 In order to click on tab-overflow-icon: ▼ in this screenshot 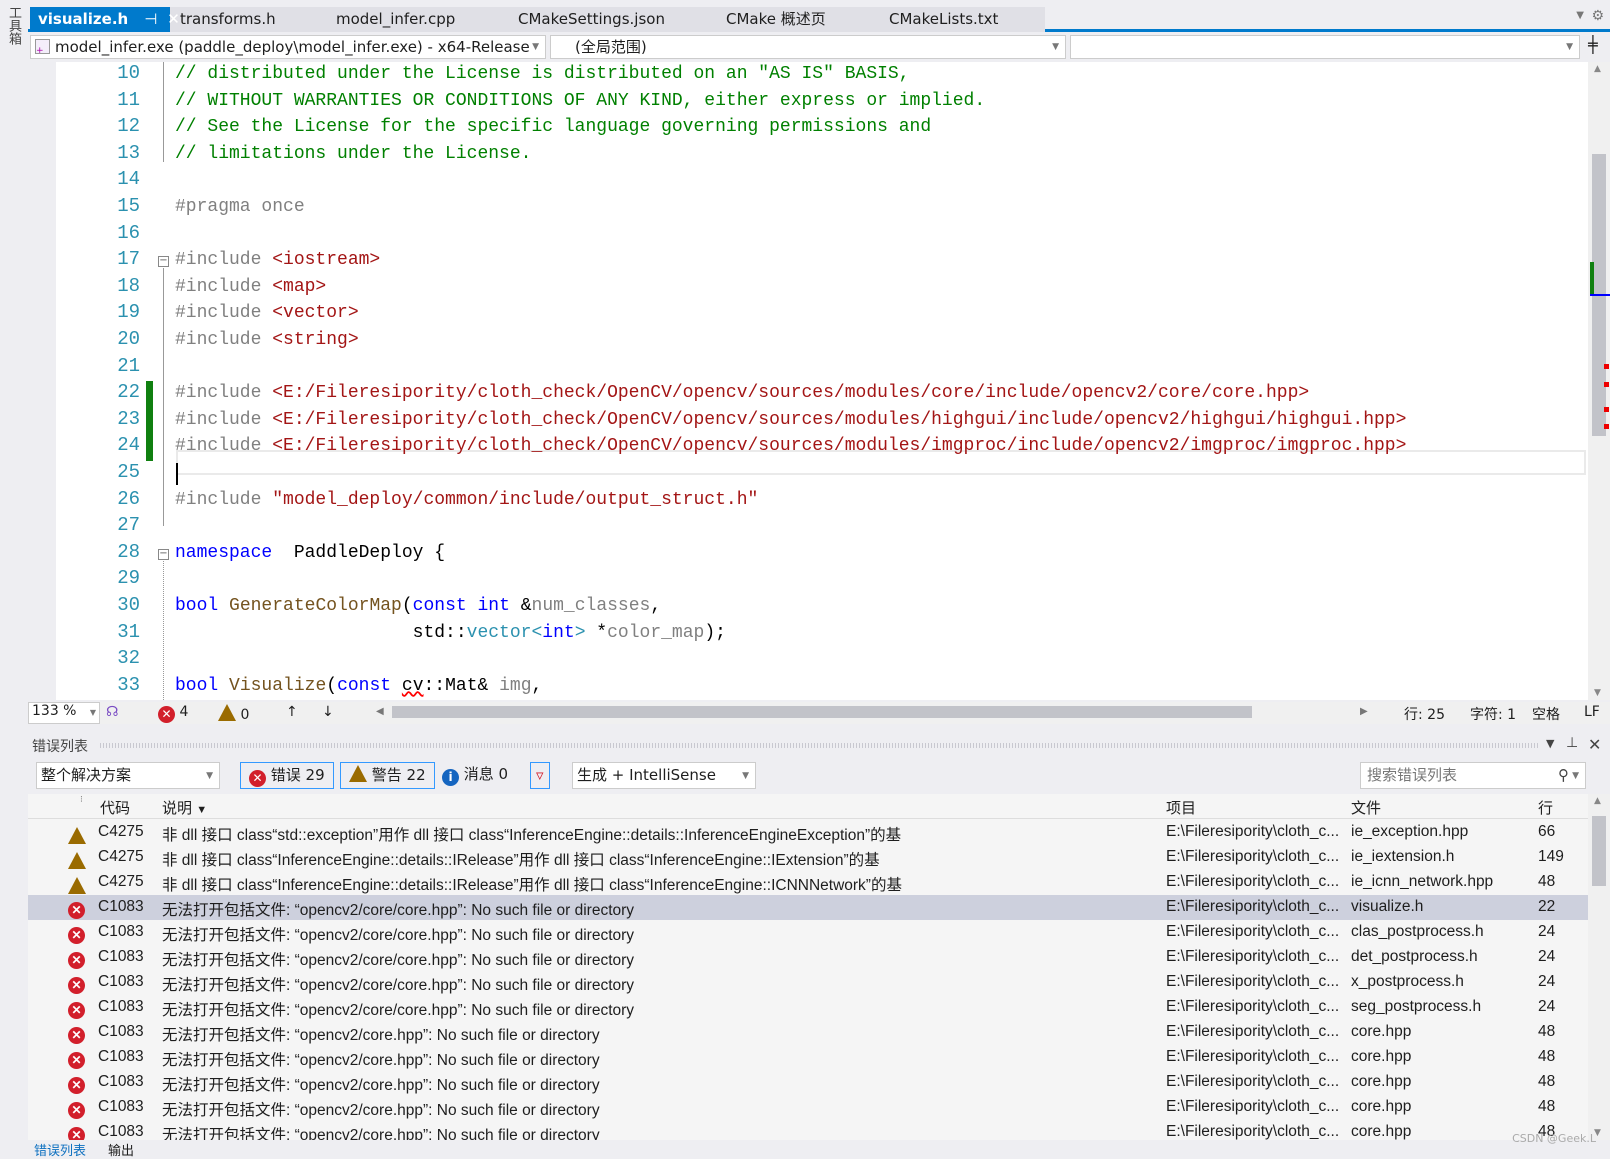, I will do `click(1580, 15)`.